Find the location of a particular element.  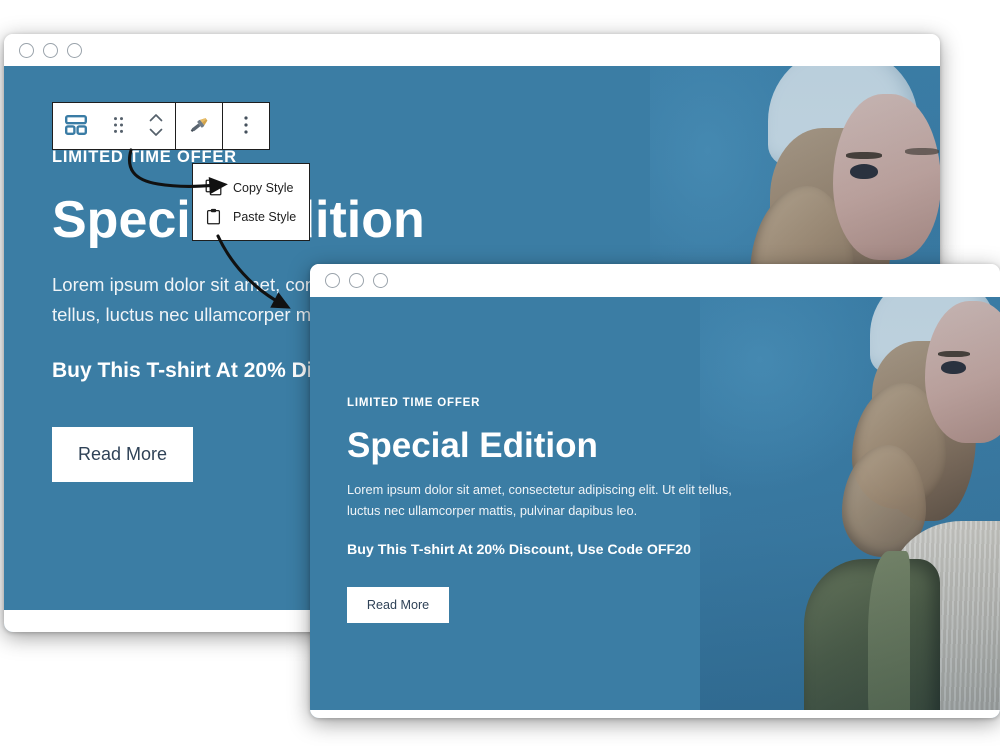

block-type-columns-button is located at coordinates (76, 126).